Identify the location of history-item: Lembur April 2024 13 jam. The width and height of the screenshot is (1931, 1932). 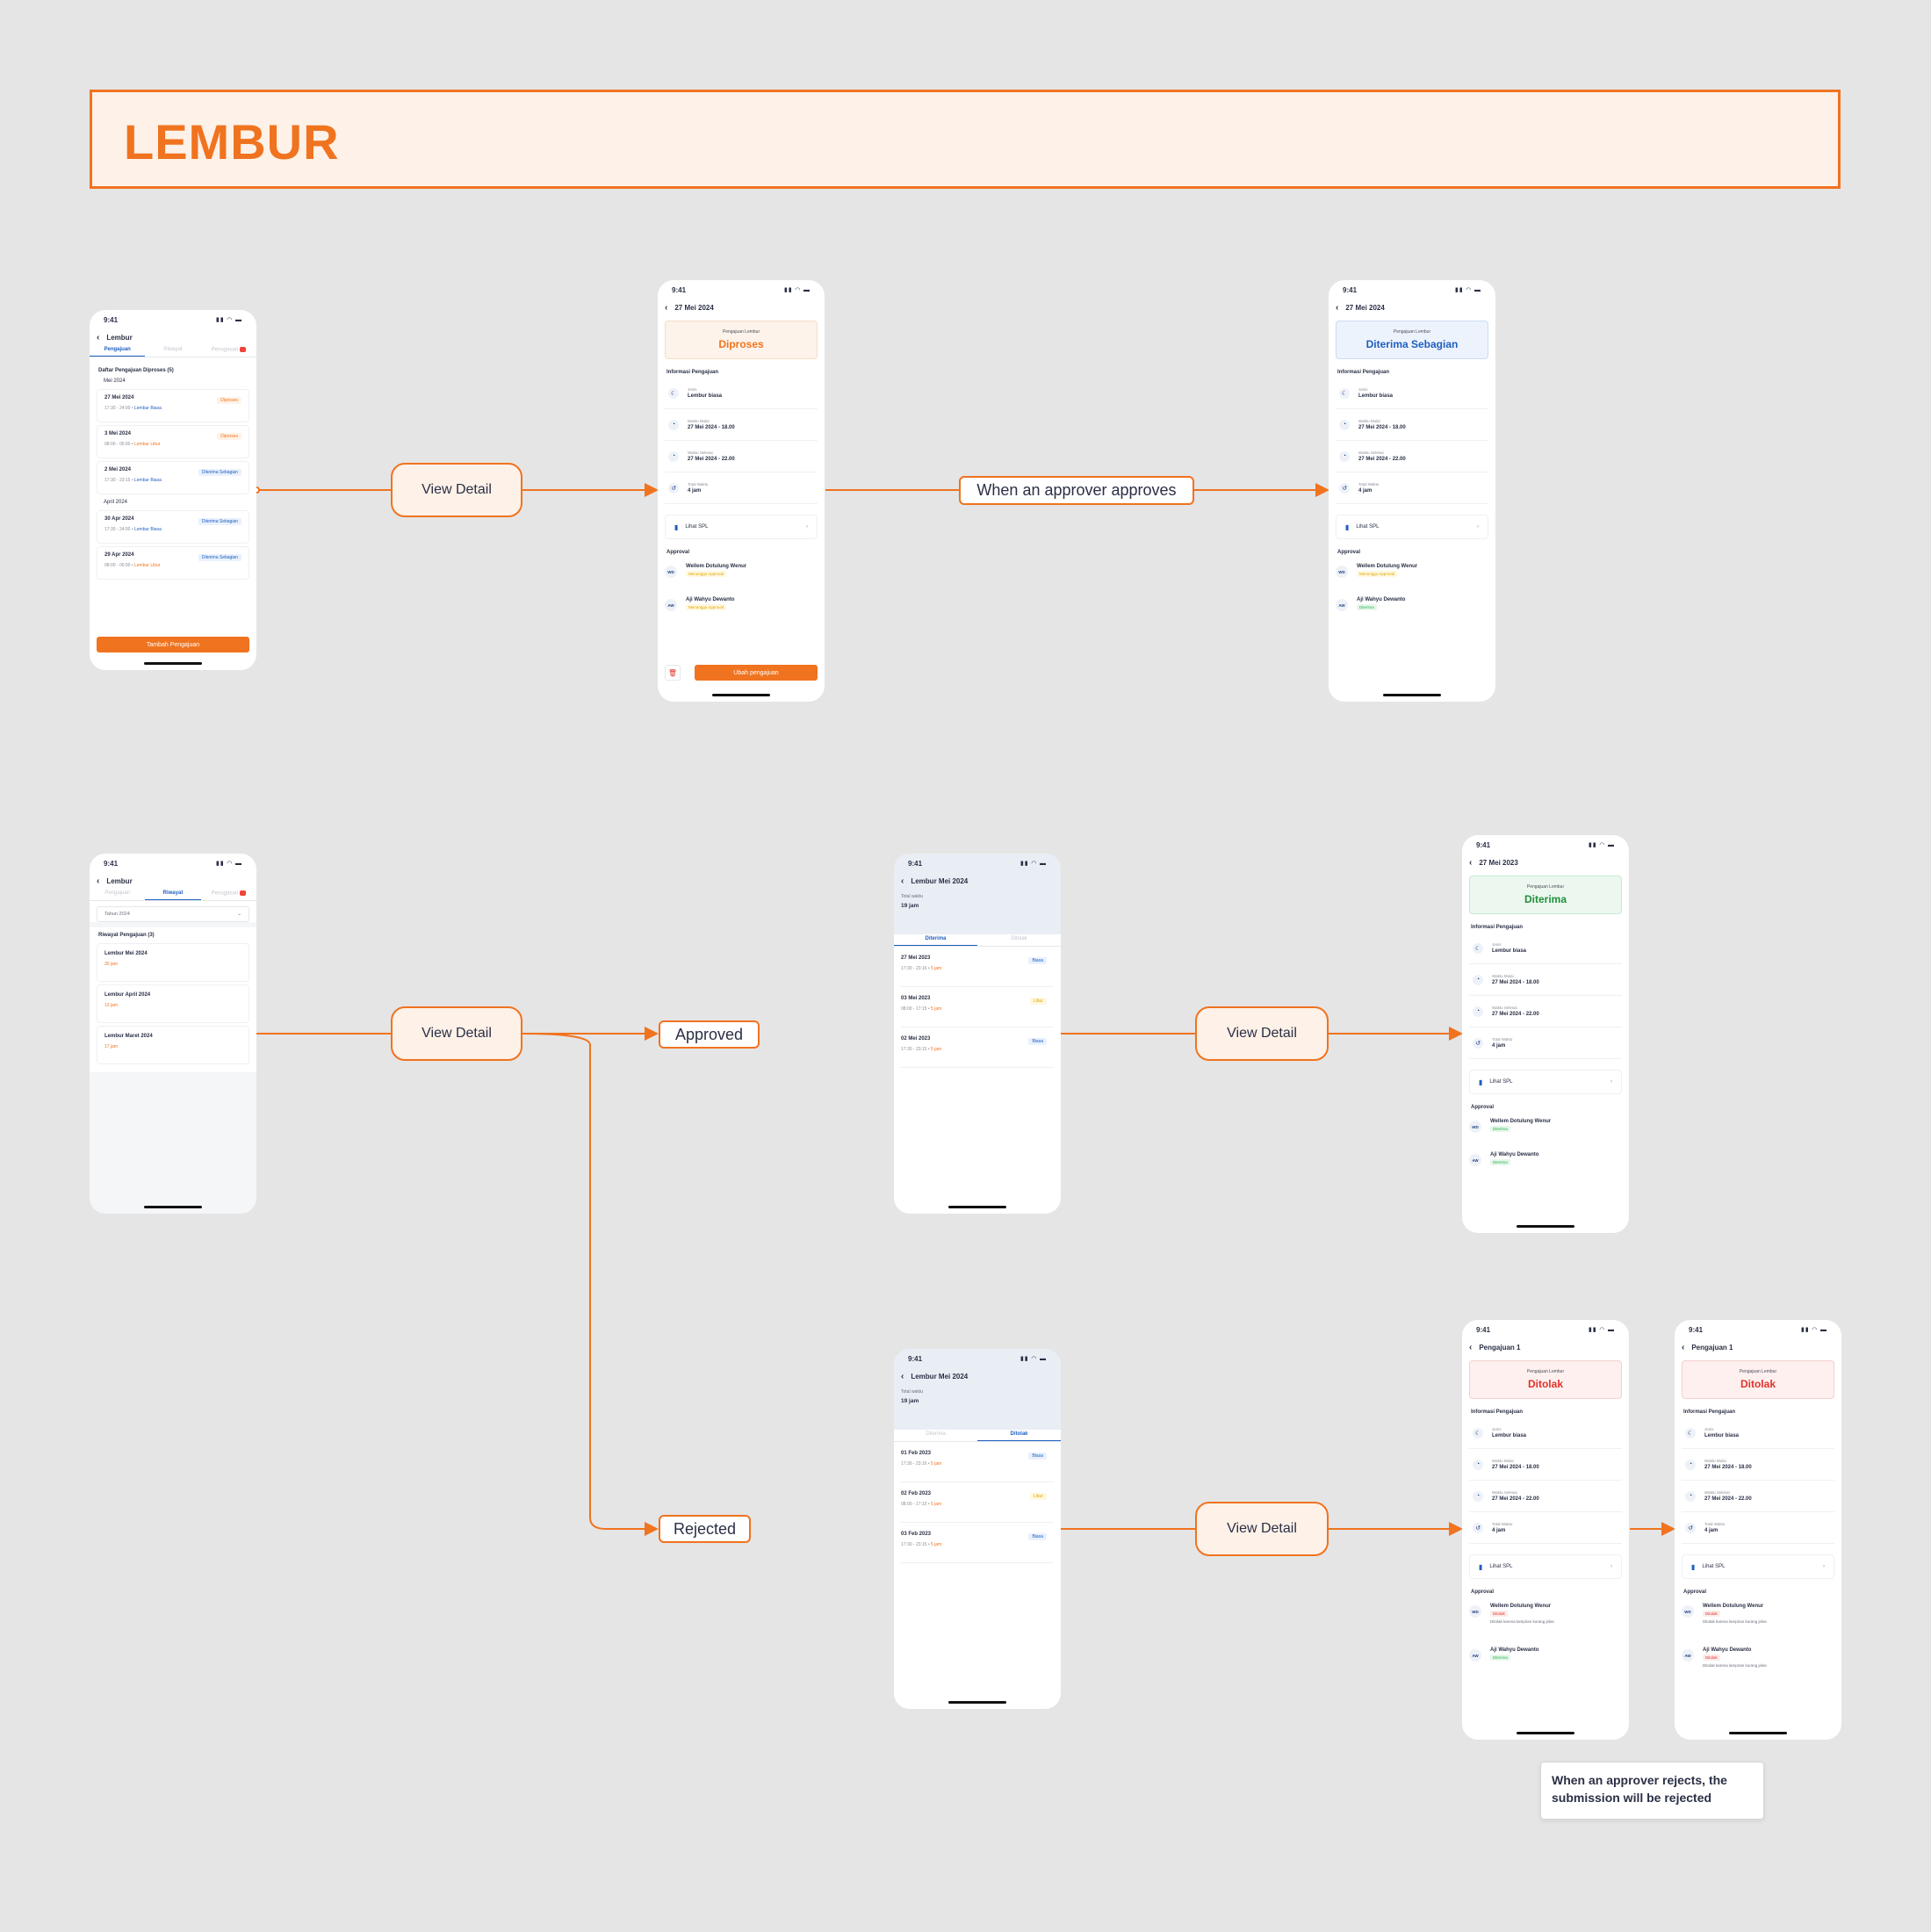
(173, 1004).